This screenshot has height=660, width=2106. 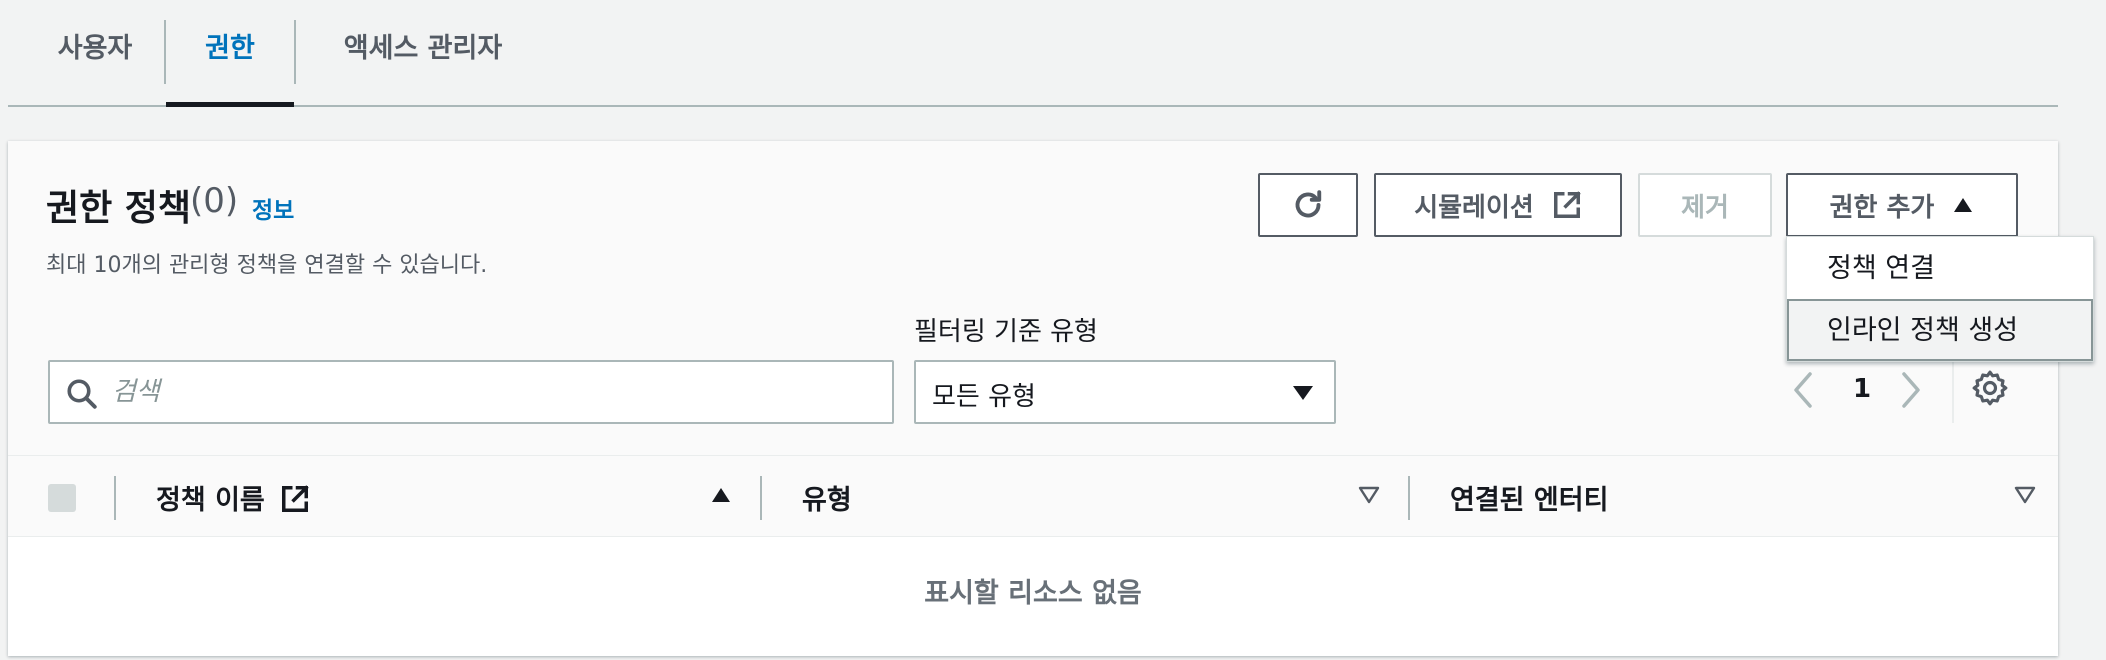 I want to click on add-permissions-menu: 정책 연결 인라인 정책 생성, so click(x=1940, y=299).